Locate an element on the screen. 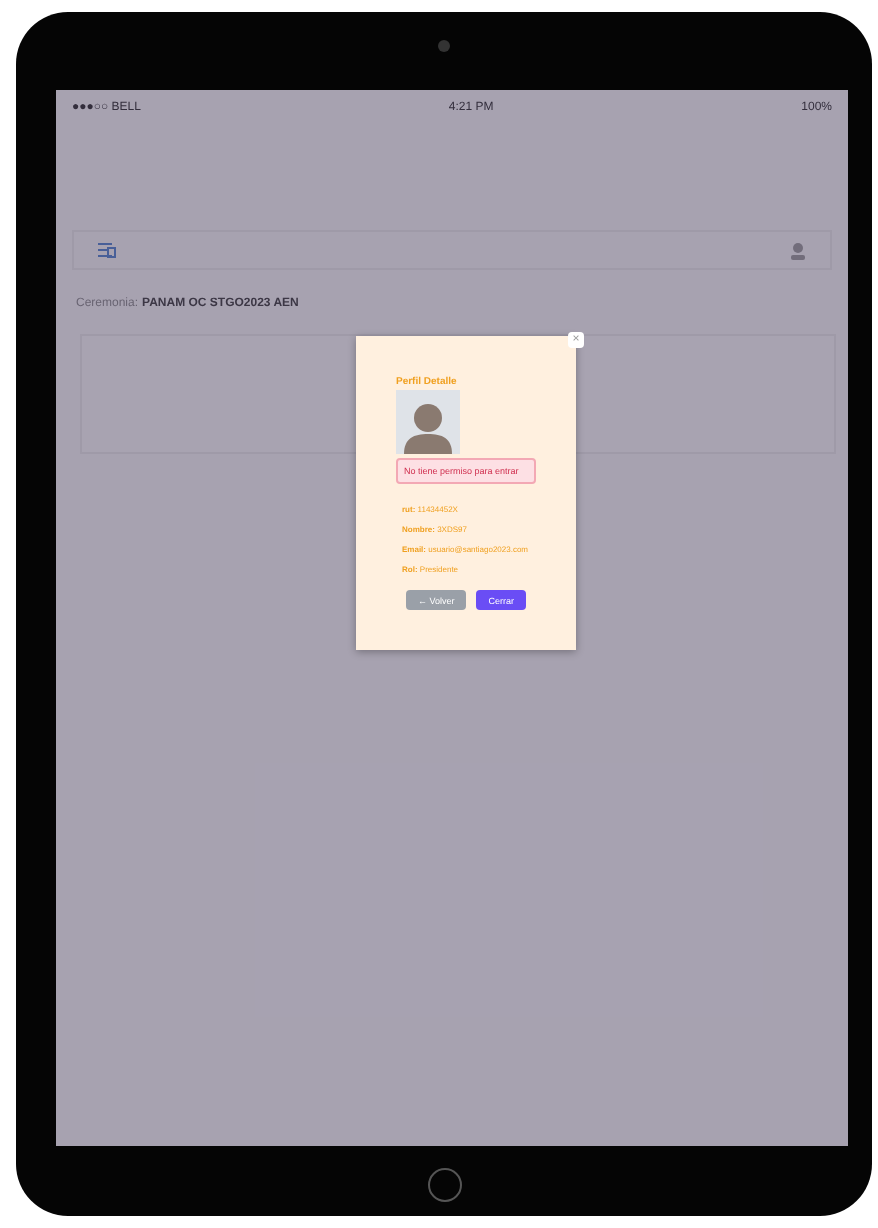 The width and height of the screenshot is (878, 1228). camera-icon is located at coordinates (444, 46).